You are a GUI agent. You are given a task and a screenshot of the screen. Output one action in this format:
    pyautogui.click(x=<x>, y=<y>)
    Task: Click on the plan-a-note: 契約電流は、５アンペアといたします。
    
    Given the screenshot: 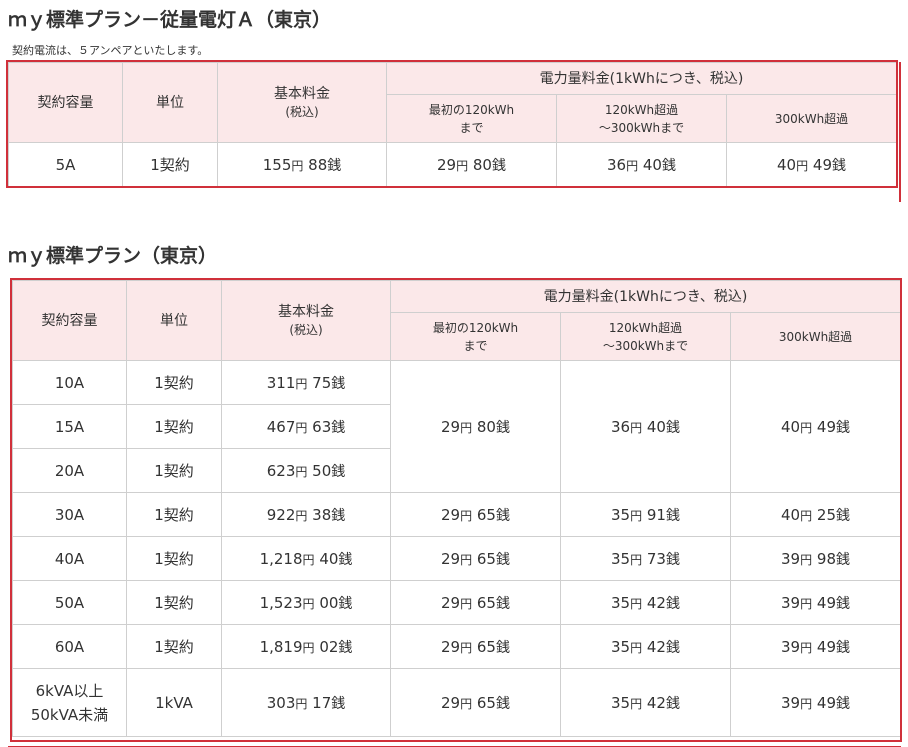 What is the action you would take?
    pyautogui.click(x=110, y=50)
    